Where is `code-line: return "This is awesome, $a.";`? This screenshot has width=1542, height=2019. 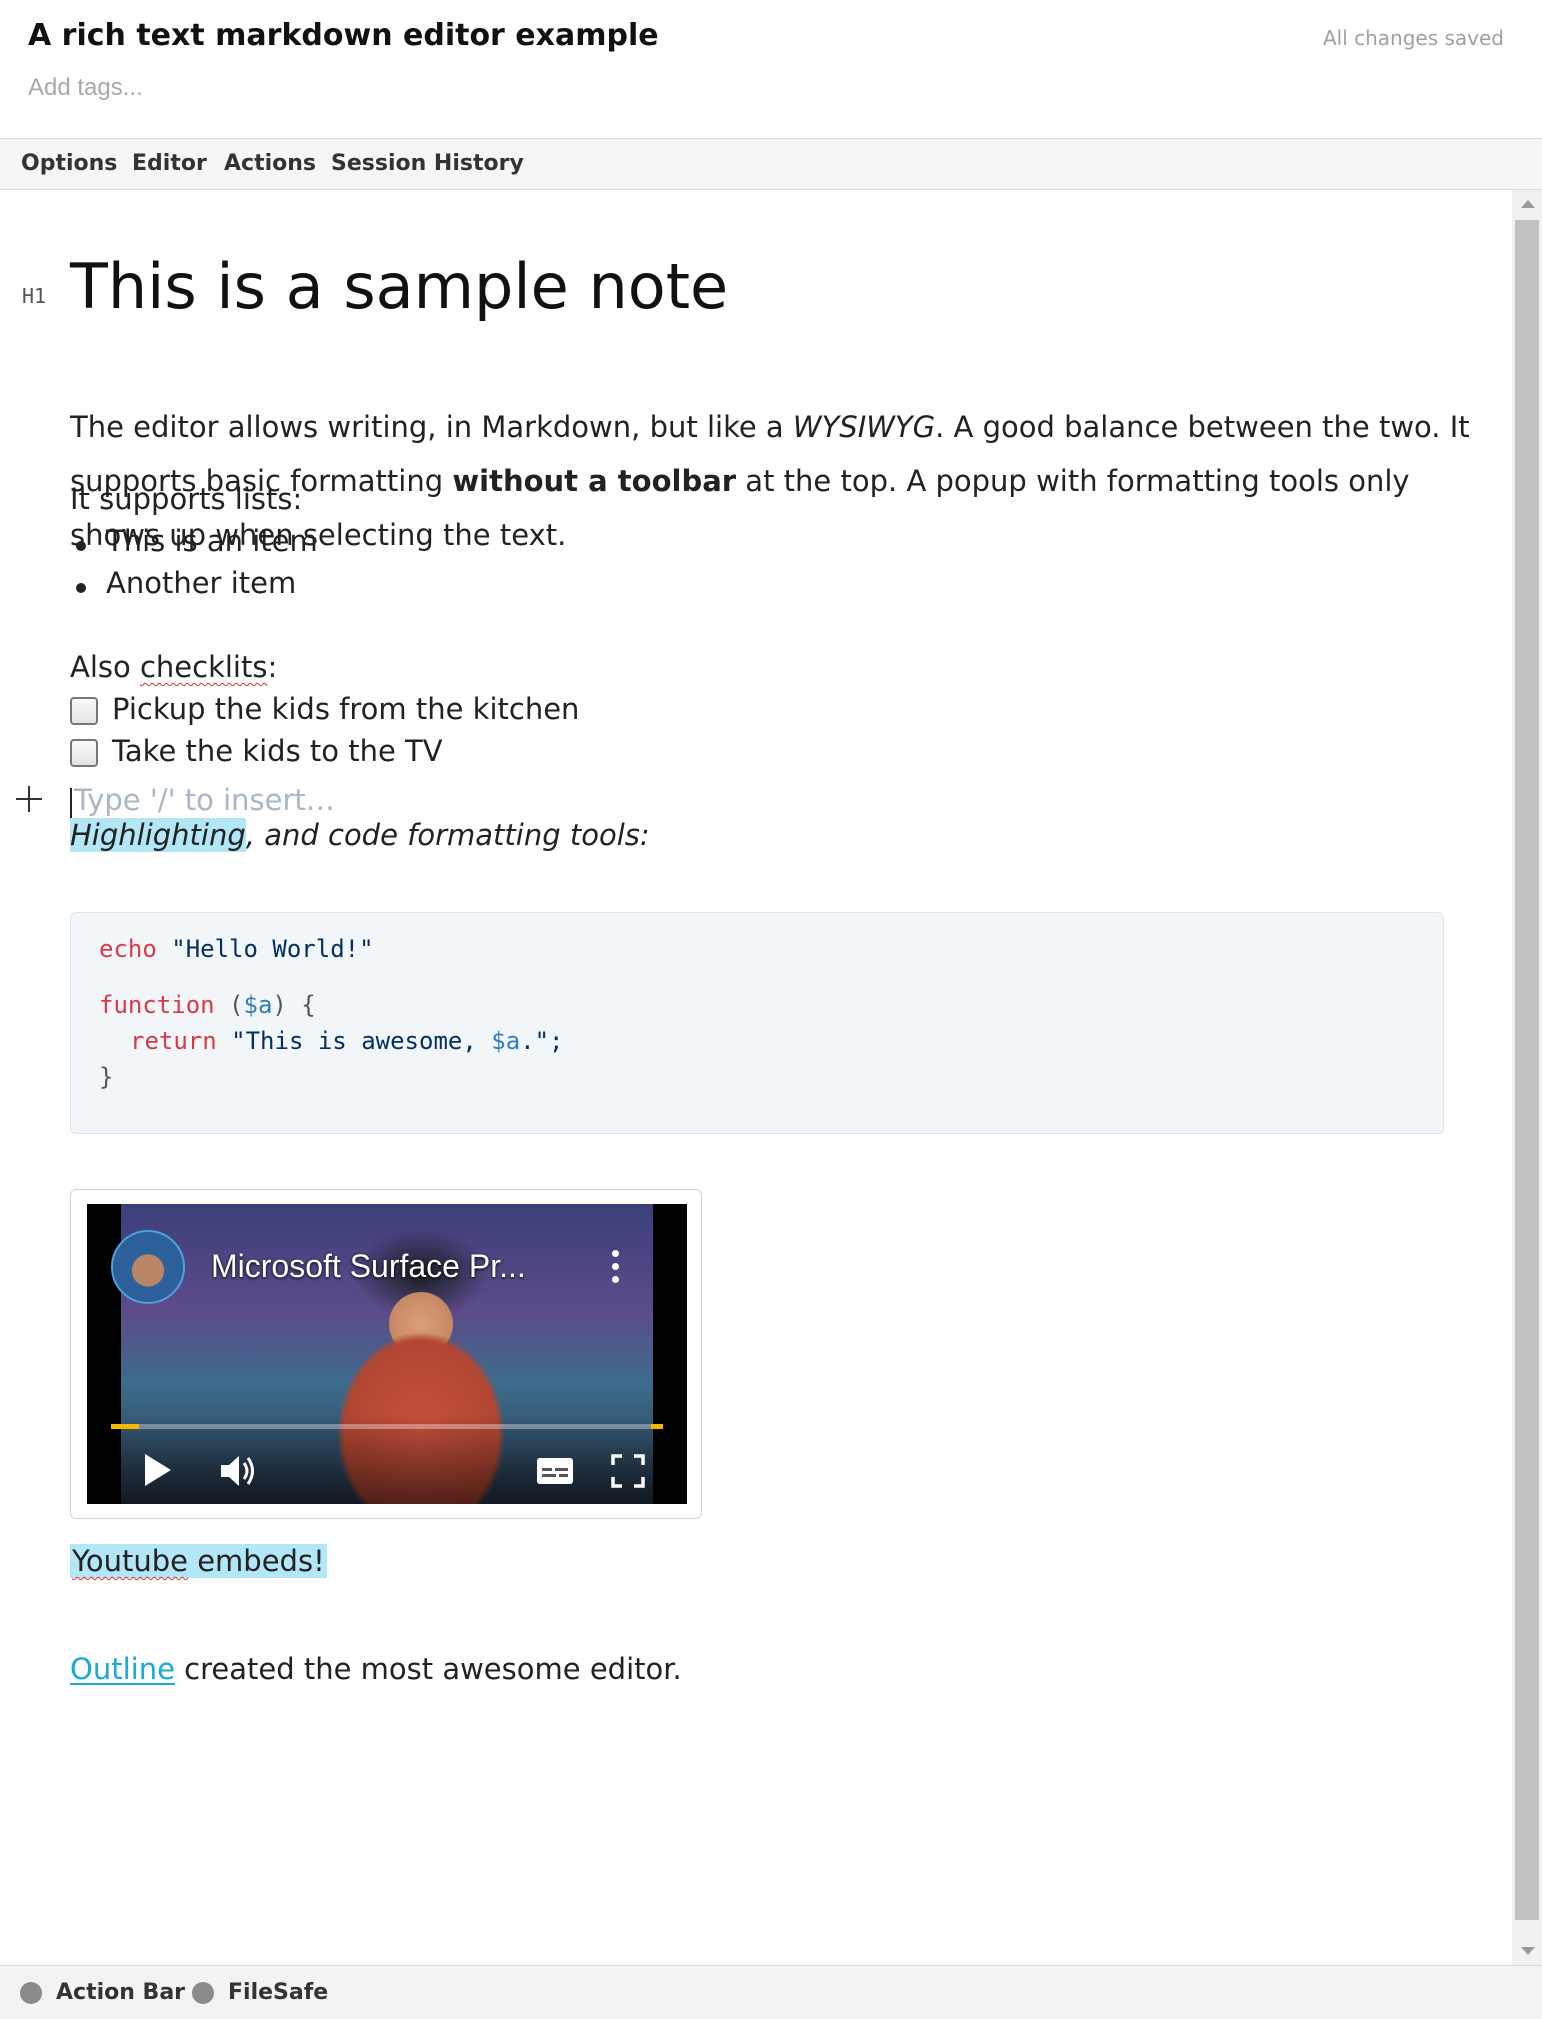
code-line: return "This is awesome, $a."; is located at coordinates (347, 1041).